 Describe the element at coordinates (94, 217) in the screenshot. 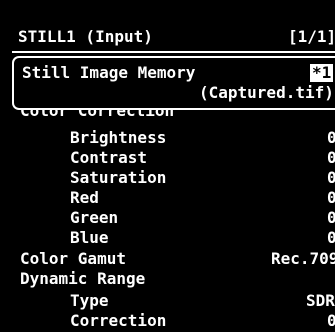

I see `green-label: Green` at that location.